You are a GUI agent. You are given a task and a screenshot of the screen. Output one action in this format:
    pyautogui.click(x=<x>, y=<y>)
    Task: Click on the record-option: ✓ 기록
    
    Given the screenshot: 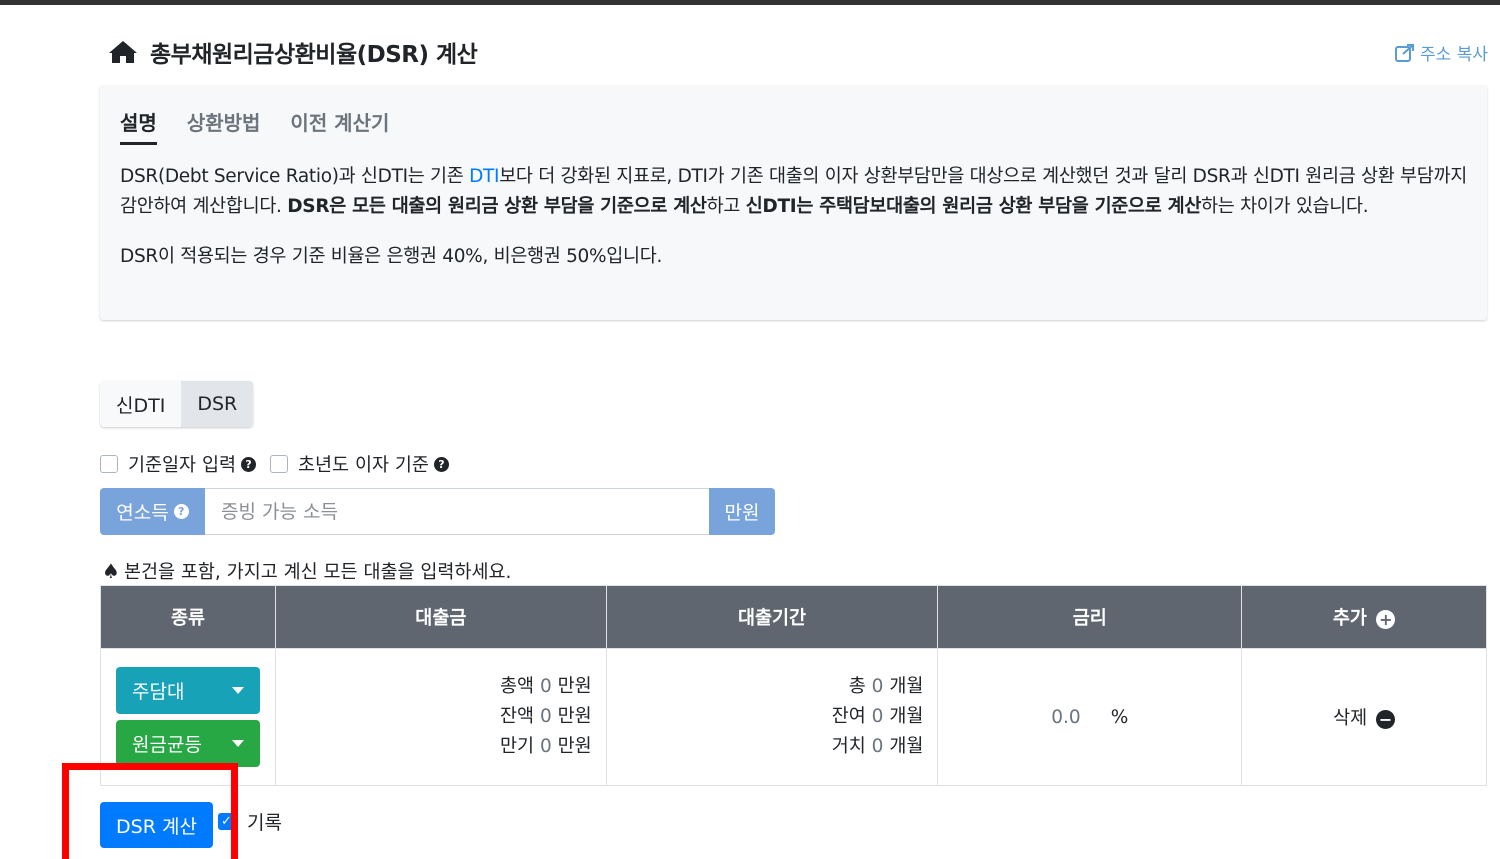 What is the action you would take?
    pyautogui.click(x=250, y=821)
    